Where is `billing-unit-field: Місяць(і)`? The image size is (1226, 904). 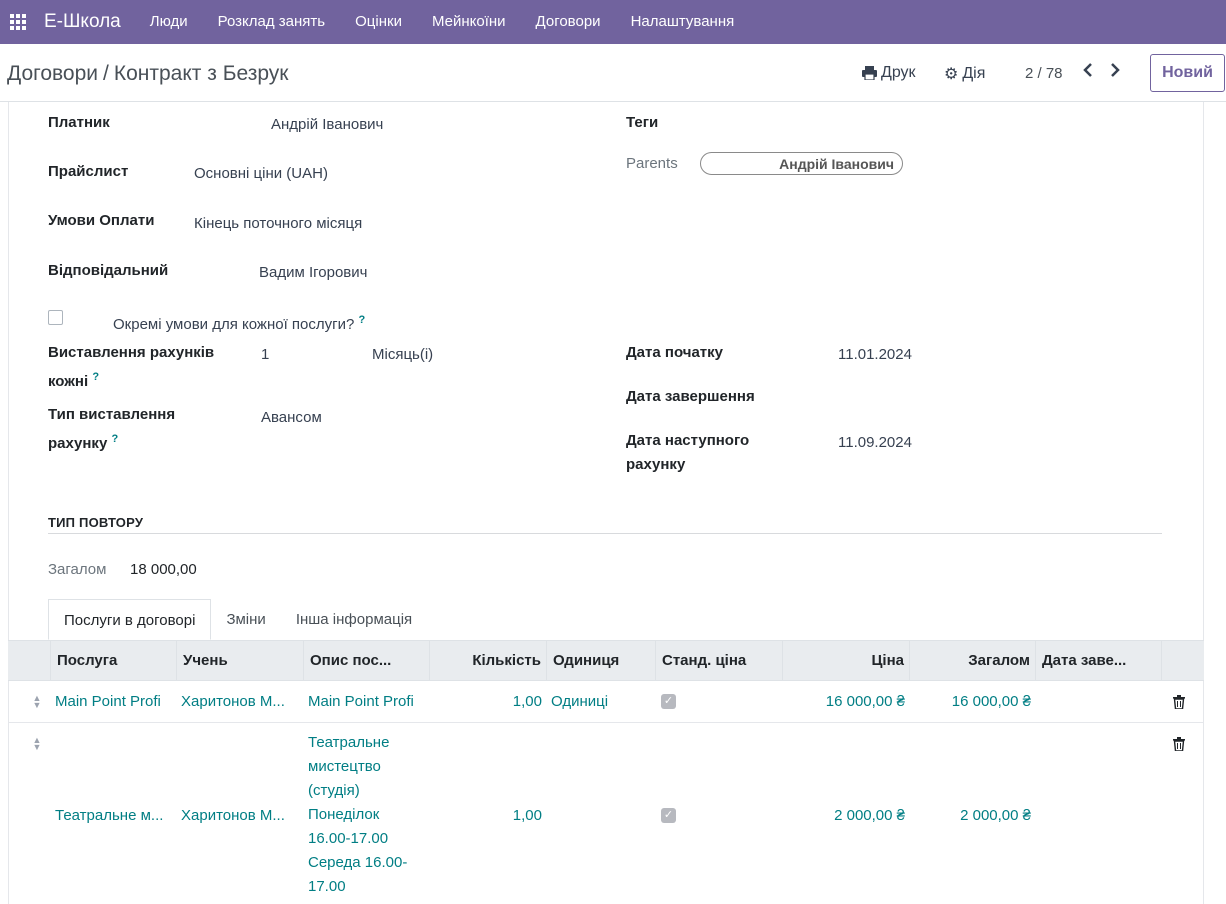 billing-unit-field: Місяць(і) is located at coordinates (402, 355).